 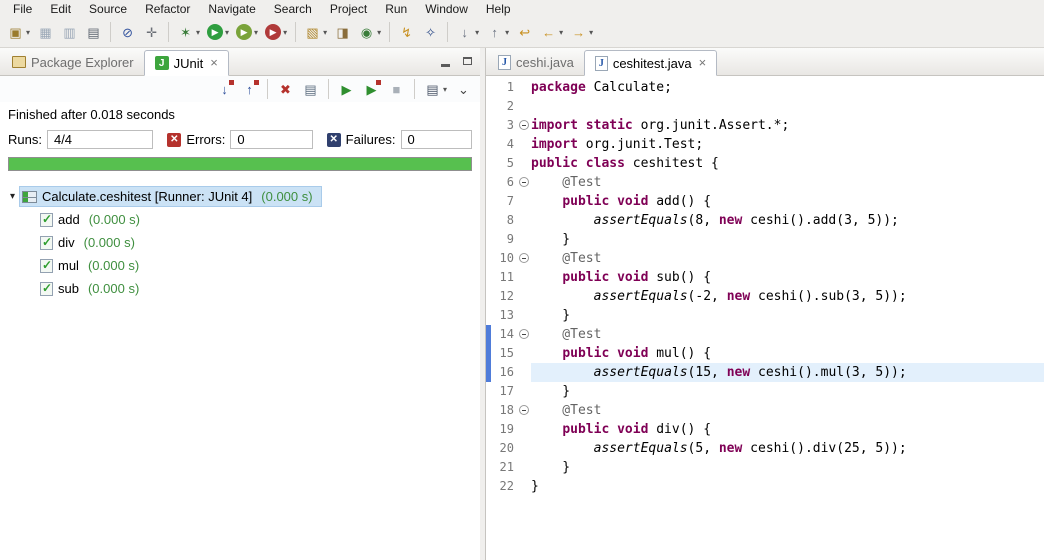 What do you see at coordinates (396, 89) in the screenshot?
I see `stop-test-session-button: ■` at bounding box center [396, 89].